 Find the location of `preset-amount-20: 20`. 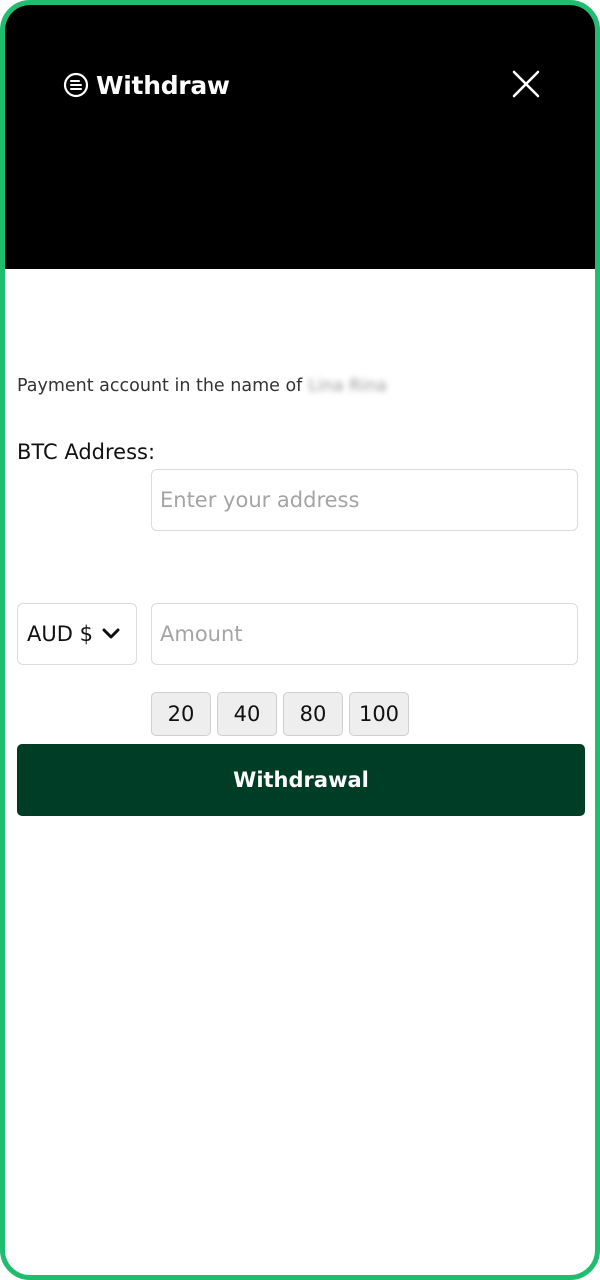

preset-amount-20: 20 is located at coordinates (181, 714).